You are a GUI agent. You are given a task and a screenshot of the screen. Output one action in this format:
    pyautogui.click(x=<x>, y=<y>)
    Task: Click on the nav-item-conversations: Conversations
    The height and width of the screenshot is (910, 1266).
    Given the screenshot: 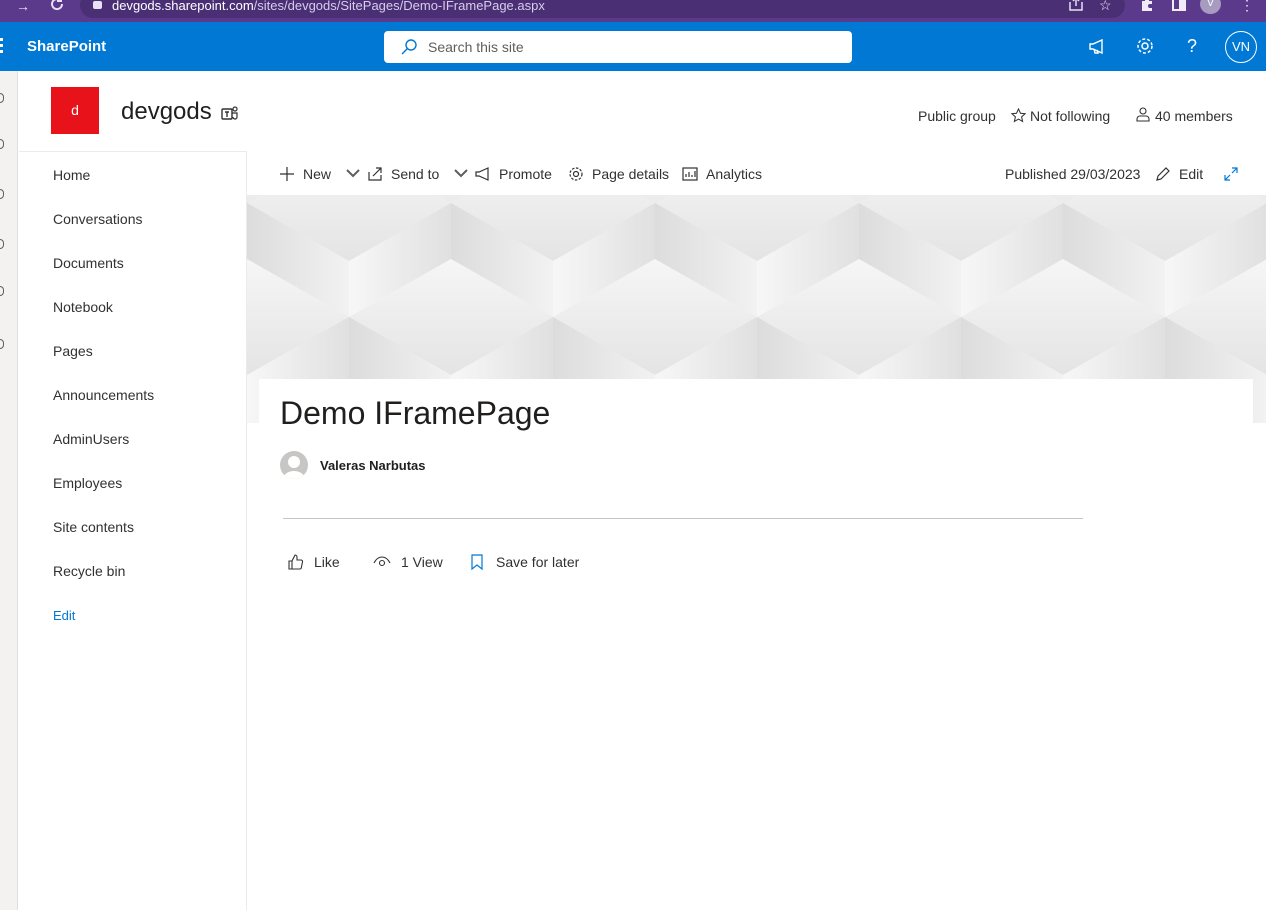 What is the action you would take?
    pyautogui.click(x=98, y=219)
    